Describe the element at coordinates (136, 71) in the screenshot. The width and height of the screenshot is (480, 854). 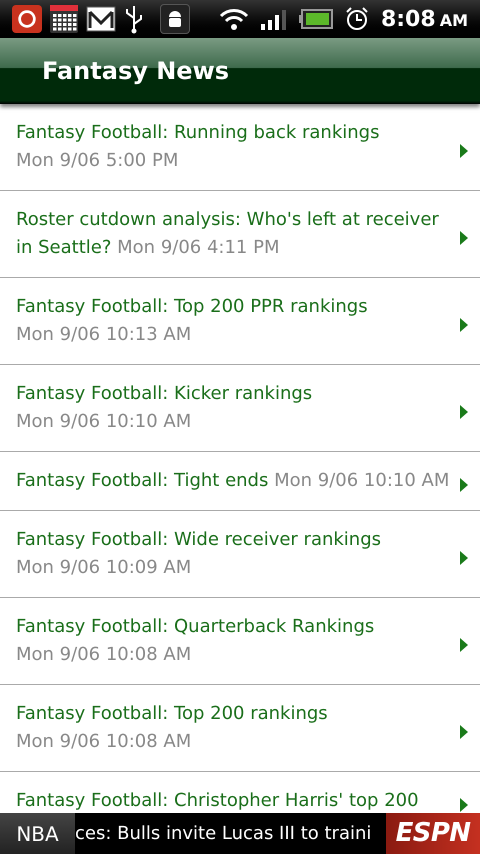
I see `screen-title: Fantasy News` at that location.